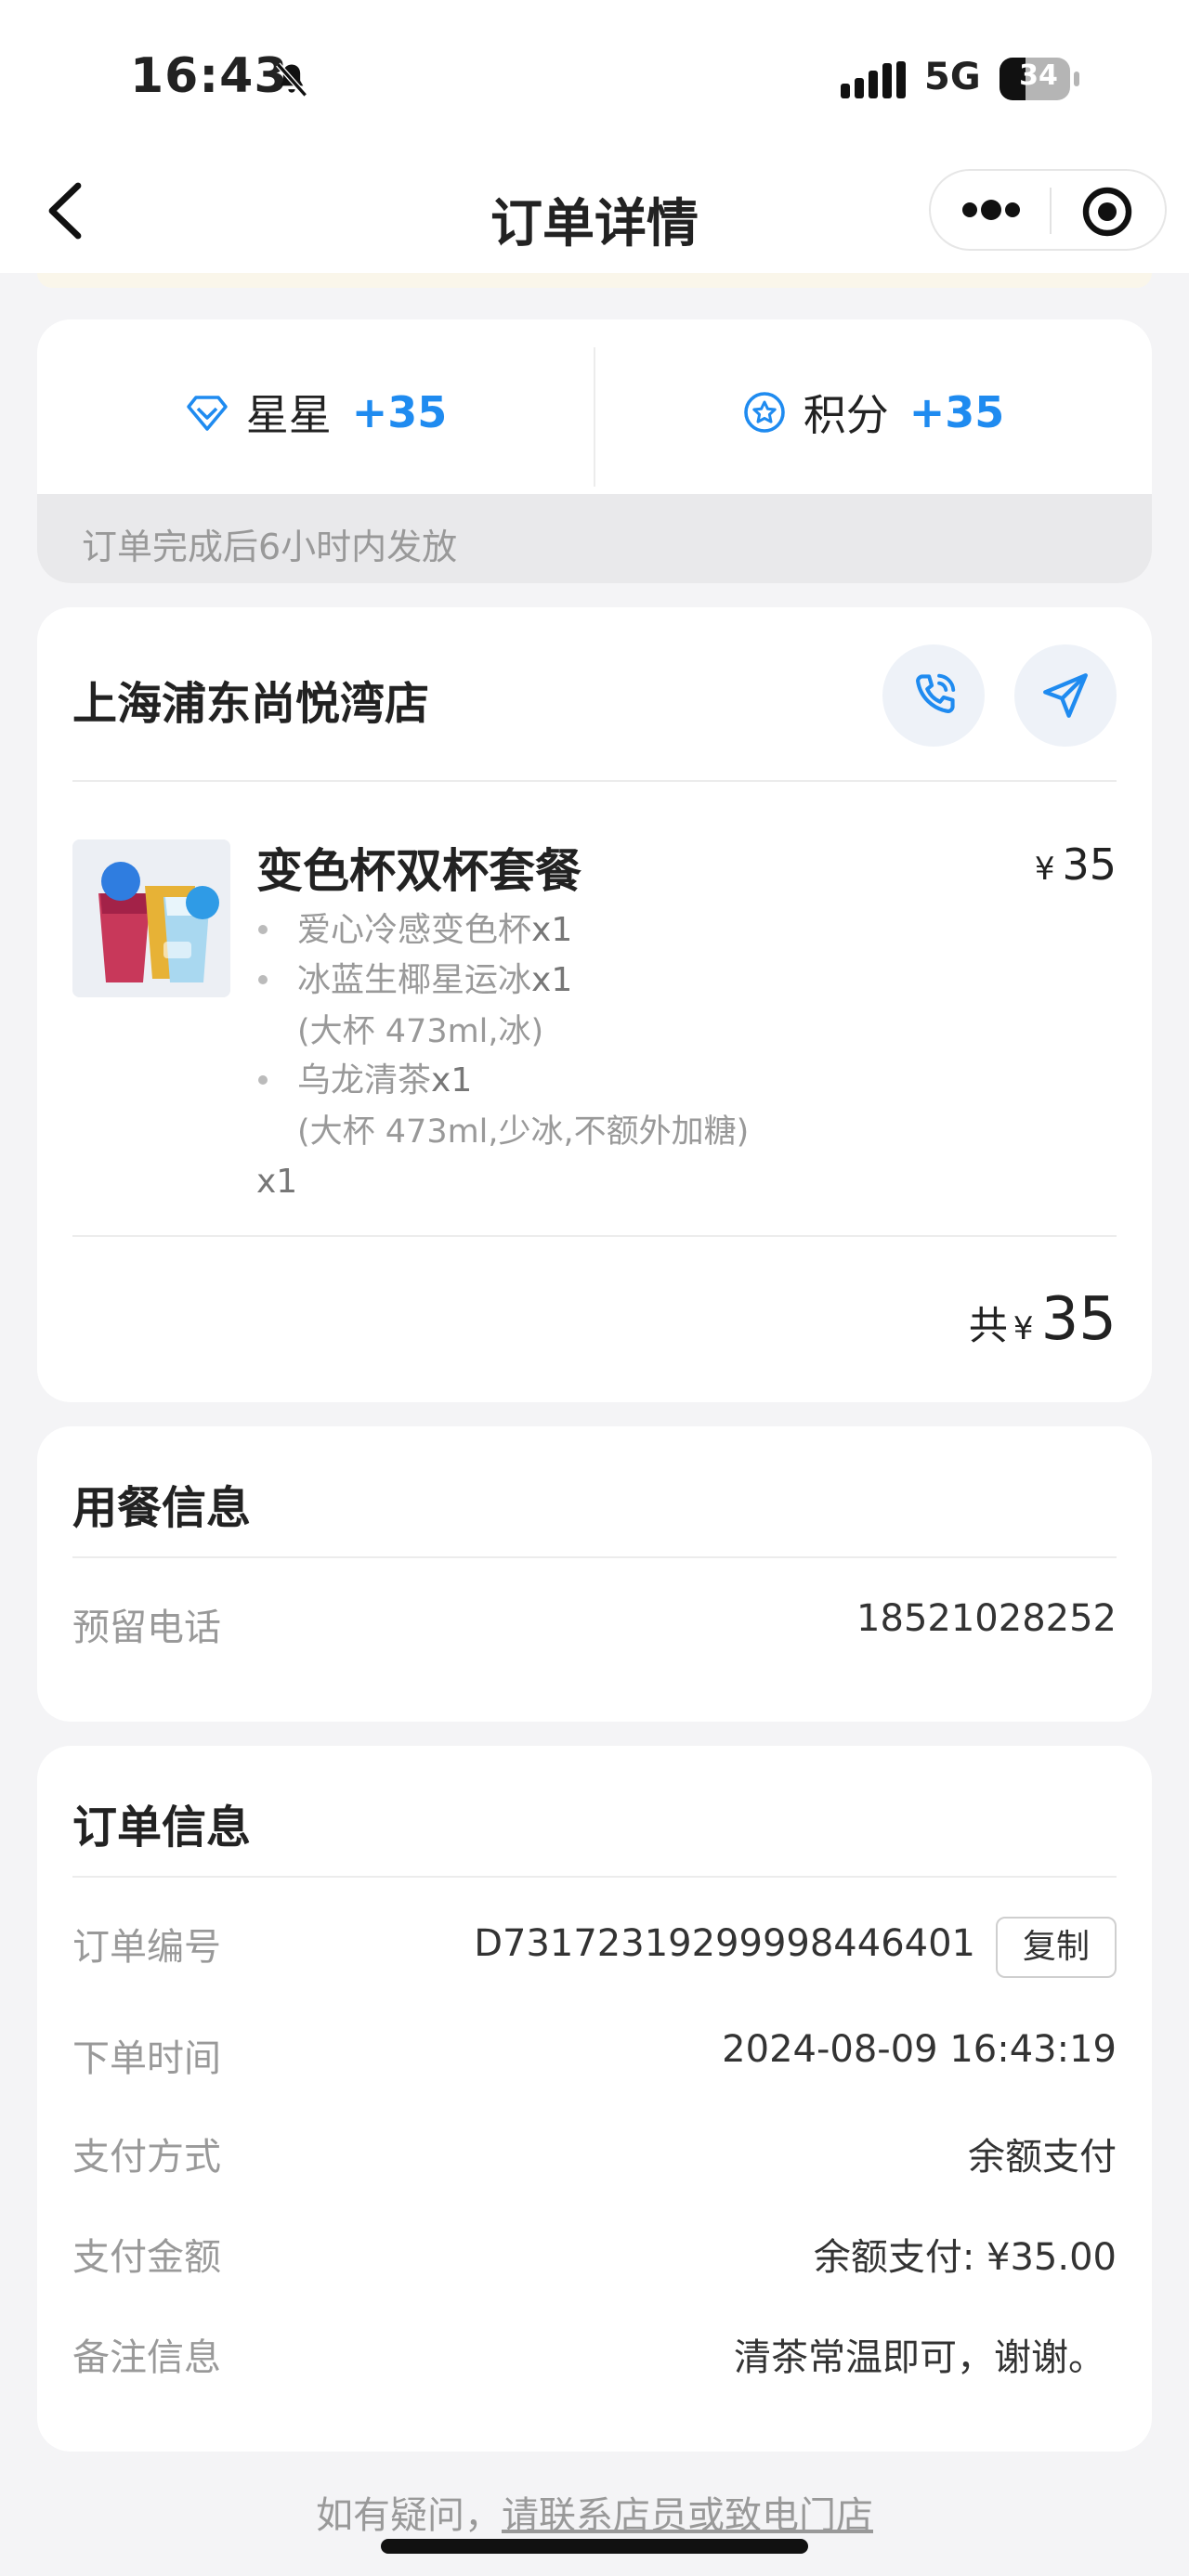 The image size is (1189, 2576). What do you see at coordinates (1038, 75) in the screenshot?
I see `battery-level: 34` at bounding box center [1038, 75].